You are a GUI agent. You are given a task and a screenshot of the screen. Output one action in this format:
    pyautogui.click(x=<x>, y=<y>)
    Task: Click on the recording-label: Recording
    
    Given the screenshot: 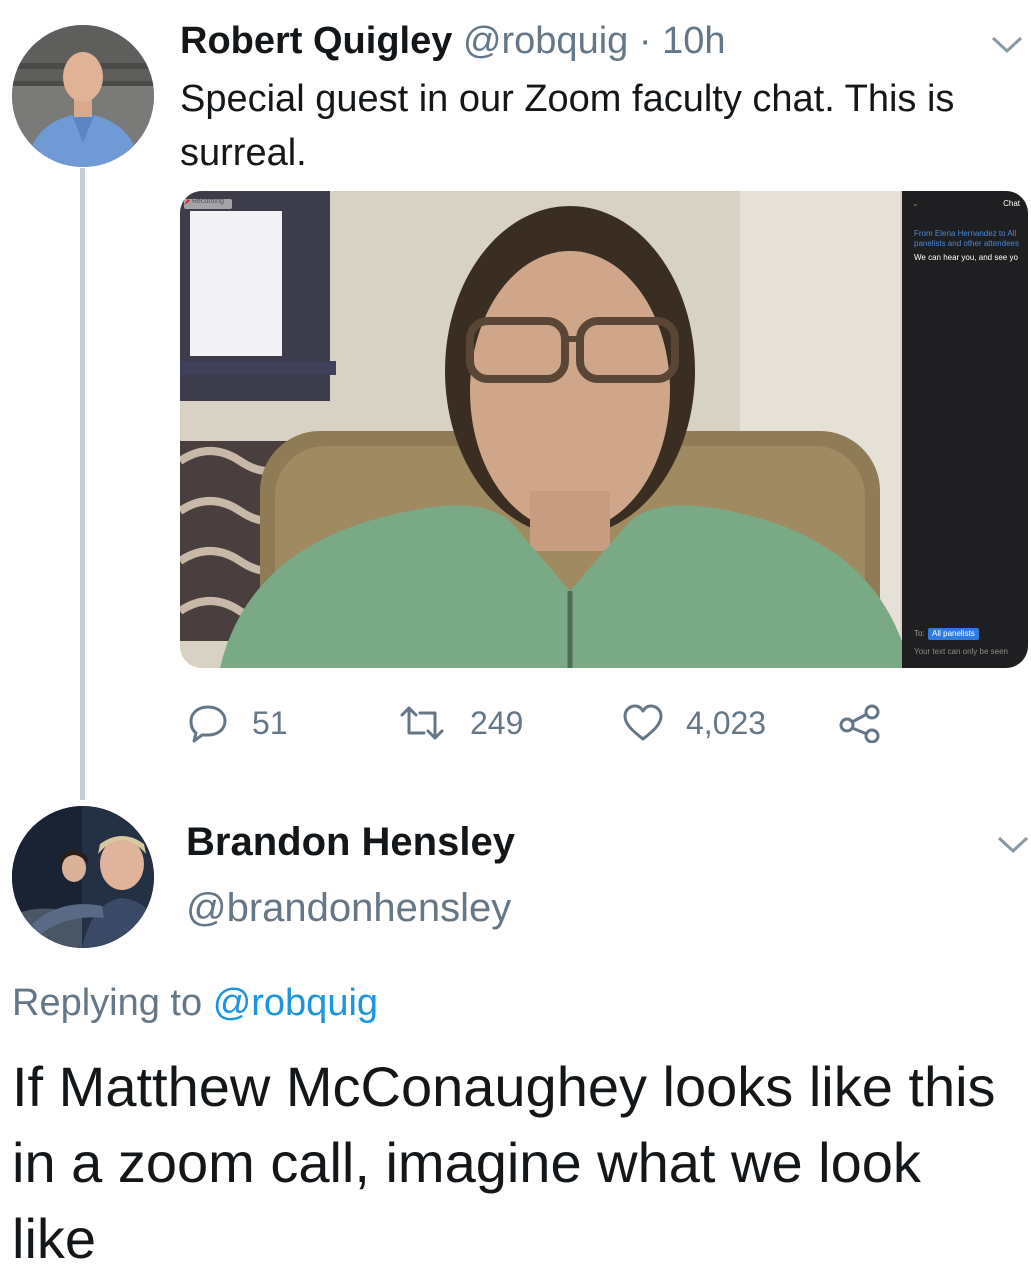 What is the action you would take?
    pyautogui.click(x=208, y=201)
    